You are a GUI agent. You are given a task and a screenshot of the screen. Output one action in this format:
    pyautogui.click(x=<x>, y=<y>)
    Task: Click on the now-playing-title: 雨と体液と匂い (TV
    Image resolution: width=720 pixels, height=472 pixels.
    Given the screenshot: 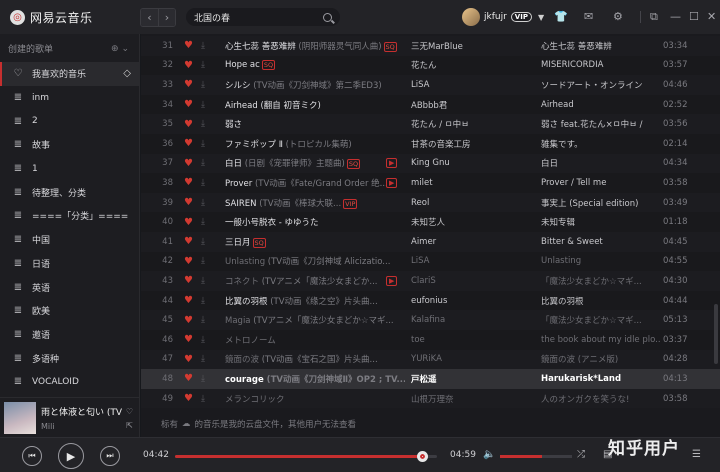 What is the action you would take?
    pyautogui.click(x=85, y=411)
    